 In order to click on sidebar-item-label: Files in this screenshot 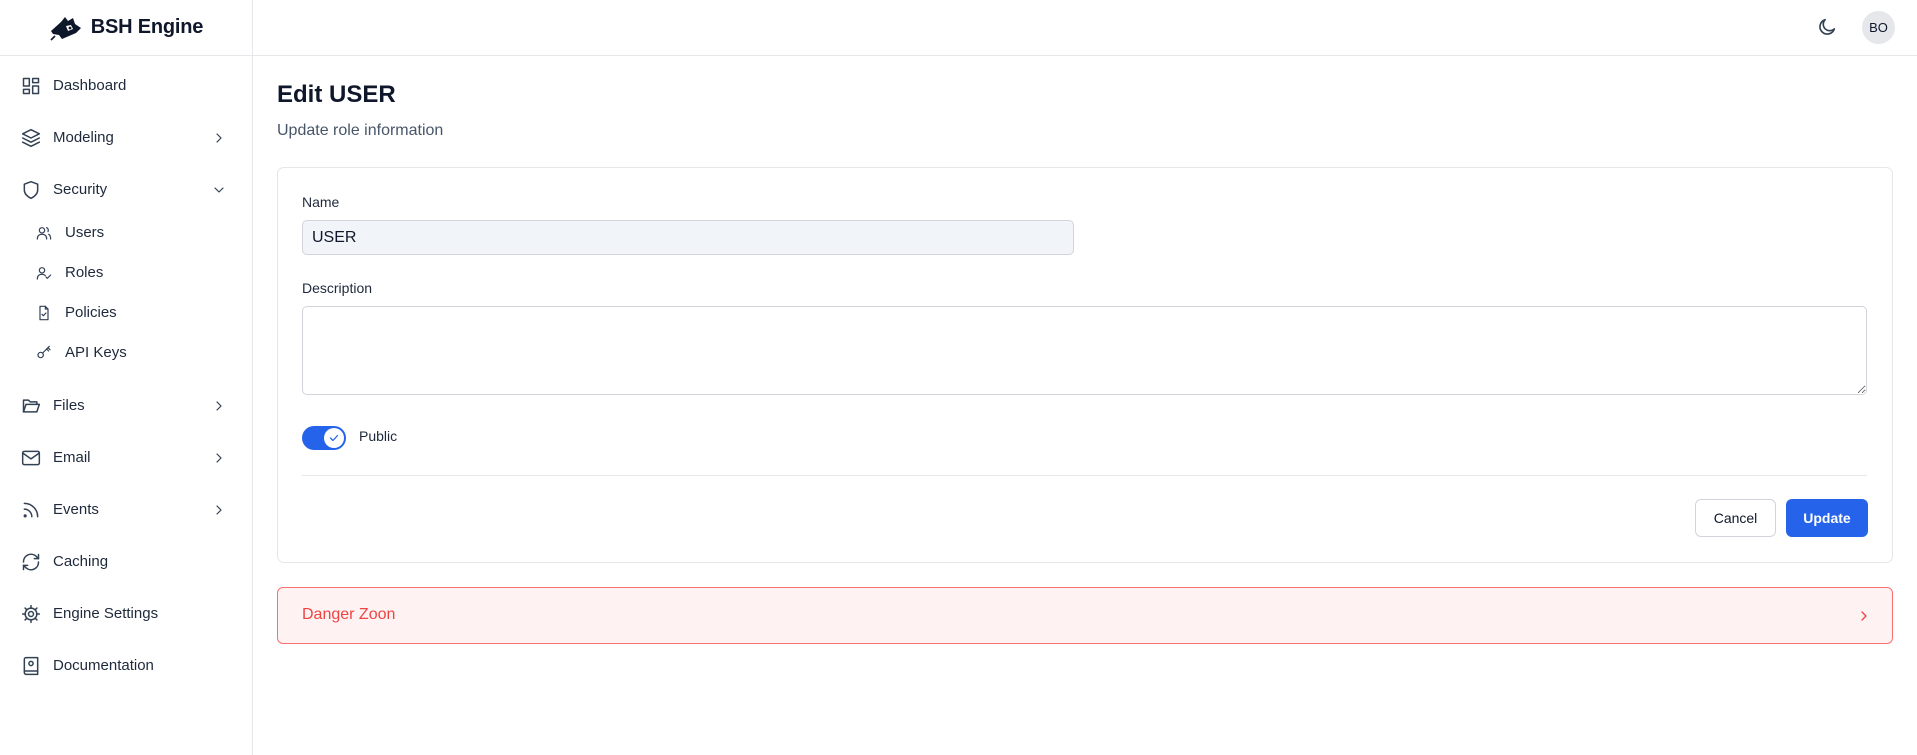, I will do `click(69, 405)`.